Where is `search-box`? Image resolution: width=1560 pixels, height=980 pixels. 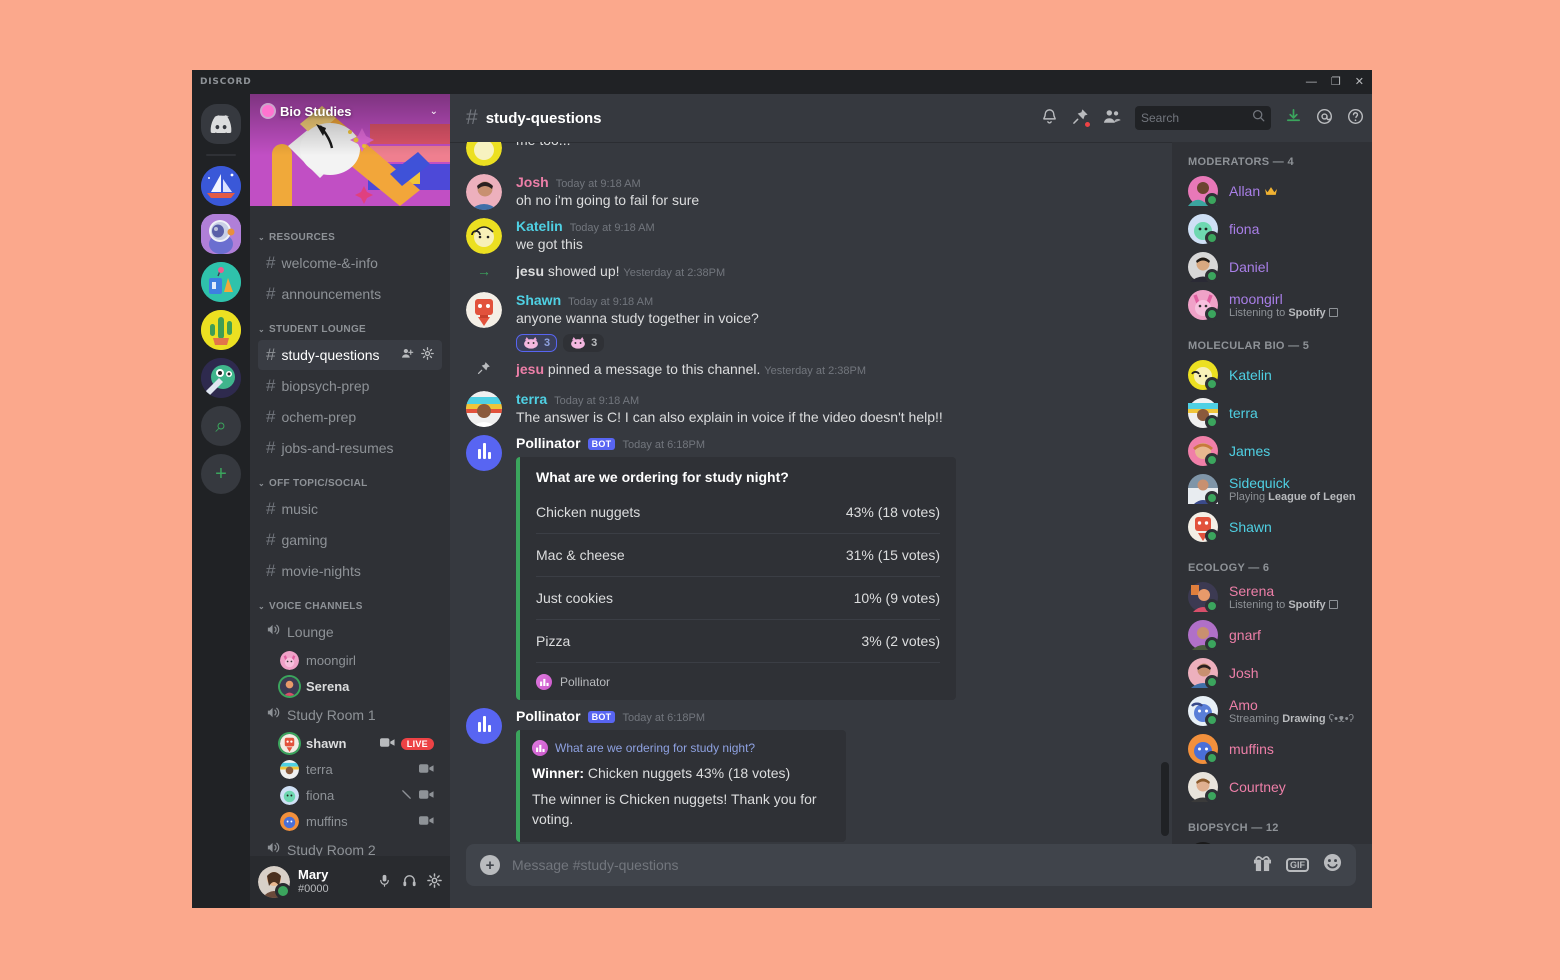
search-box is located at coordinates (1203, 118).